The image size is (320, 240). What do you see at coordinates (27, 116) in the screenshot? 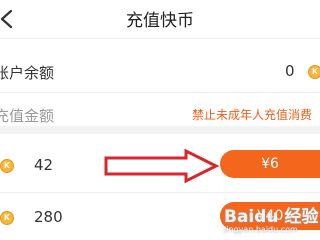
I see `recharge-amount-label: 充值金额` at bounding box center [27, 116].